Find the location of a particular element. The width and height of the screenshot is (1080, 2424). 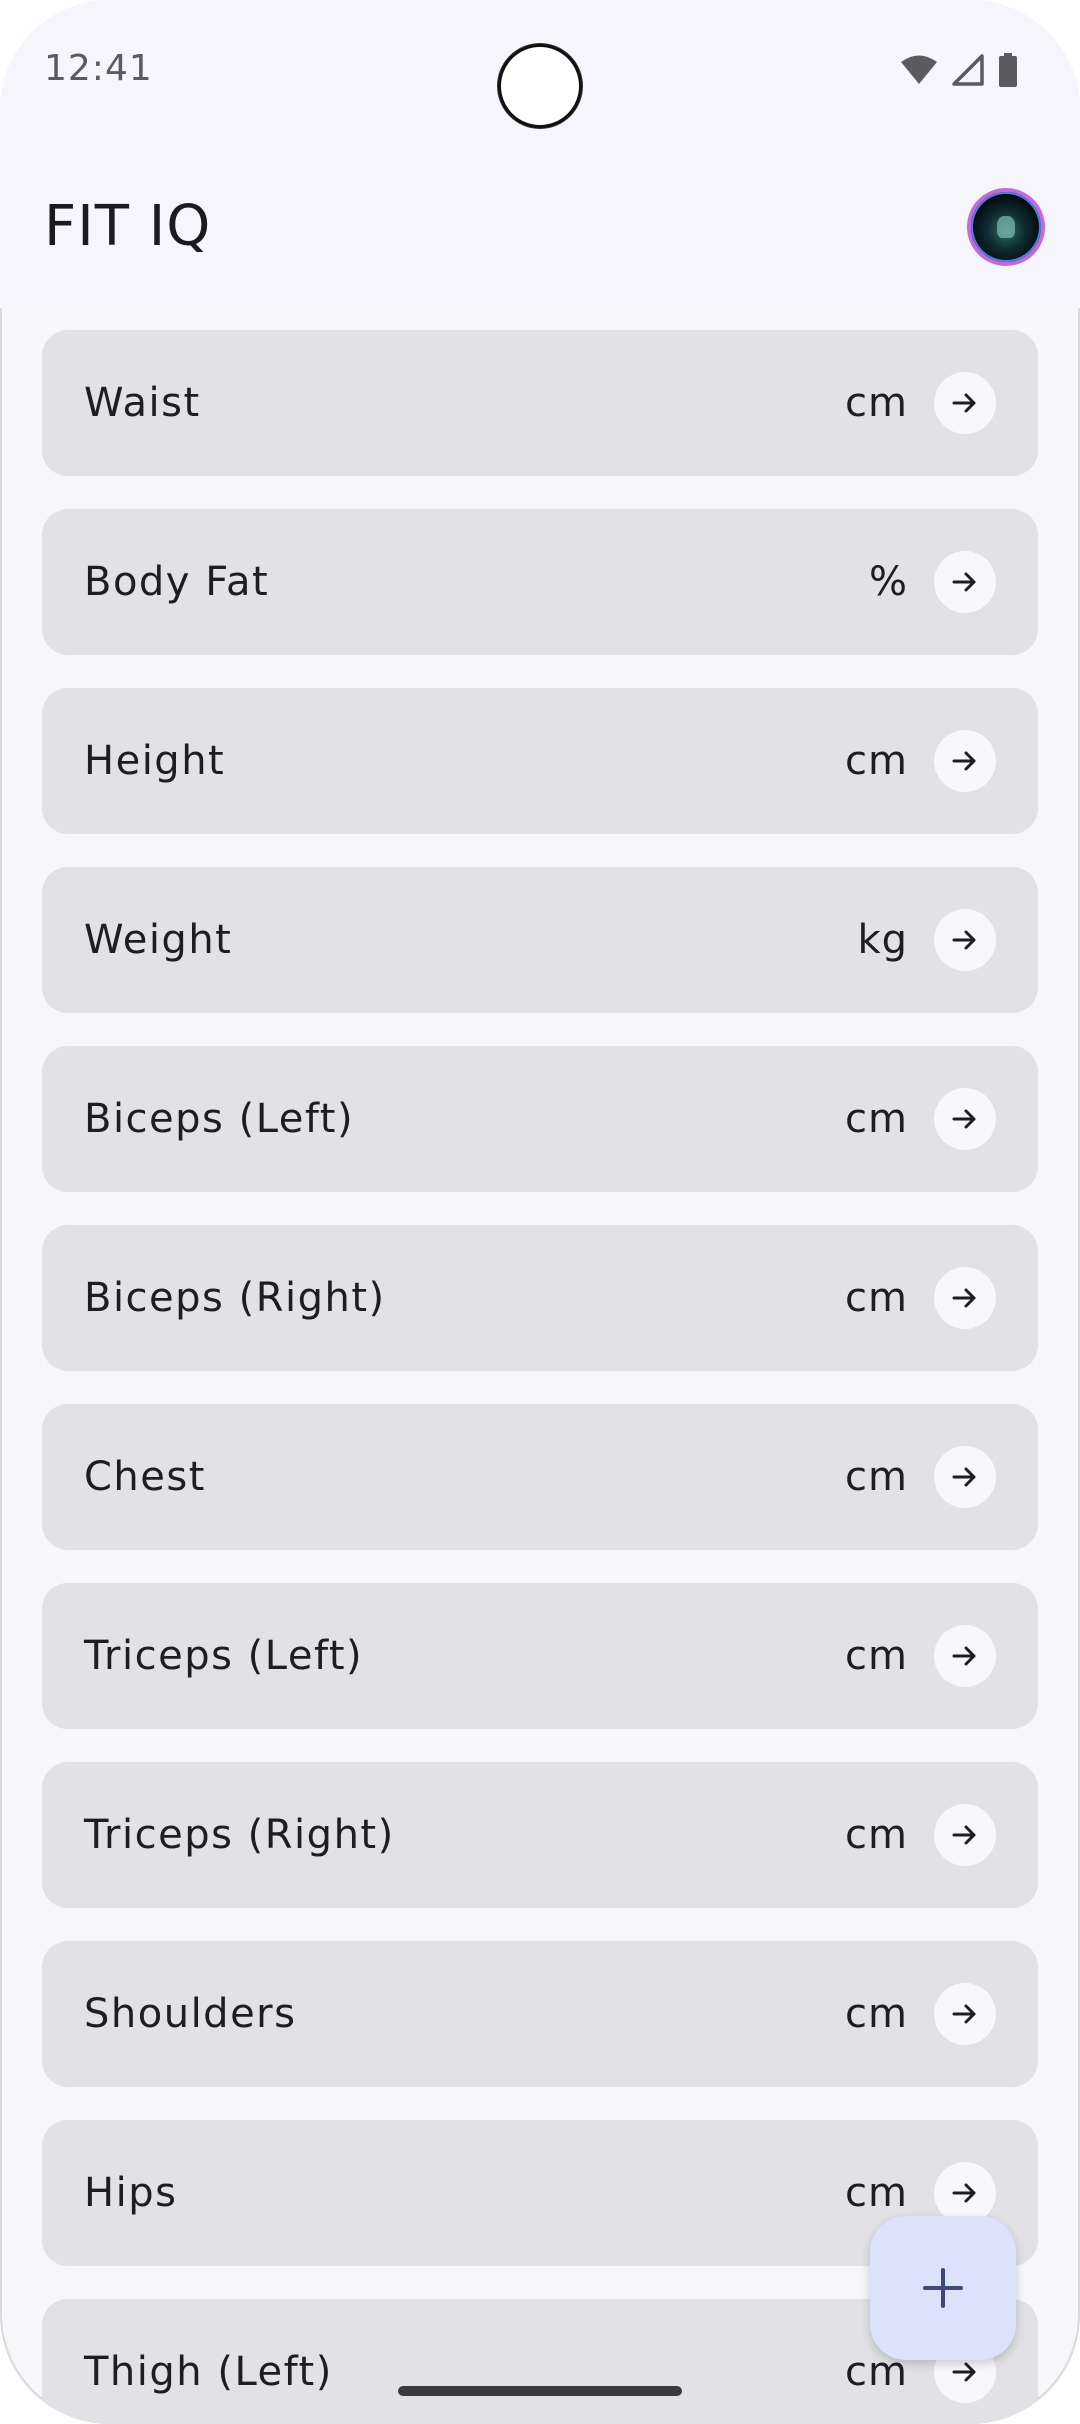

status-time: 12:41 is located at coordinates (98, 68).